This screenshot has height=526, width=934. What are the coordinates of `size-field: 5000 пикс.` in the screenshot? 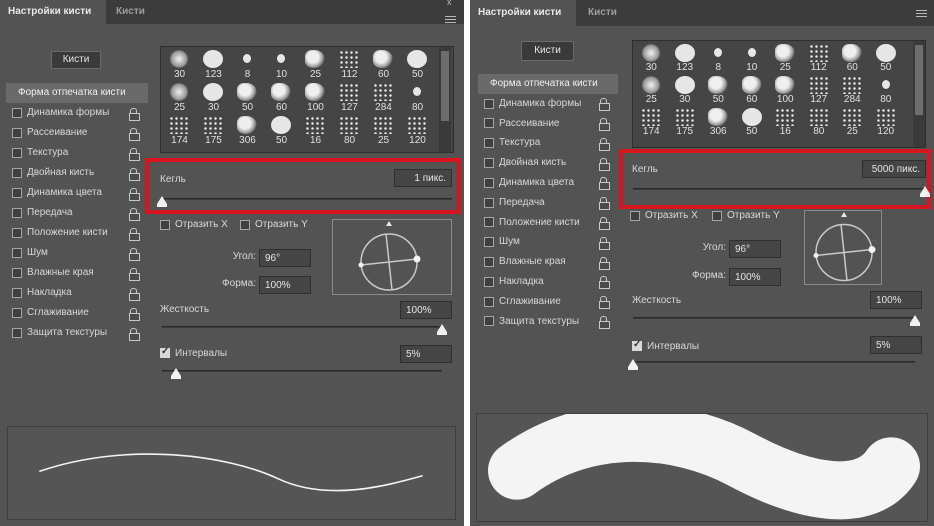 It's located at (894, 169).